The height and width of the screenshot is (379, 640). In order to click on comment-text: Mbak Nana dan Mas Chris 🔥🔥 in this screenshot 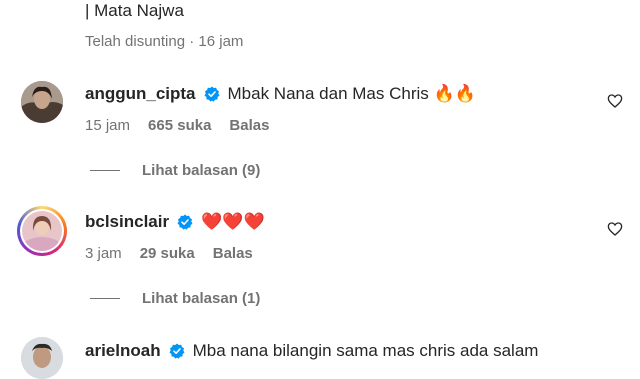, I will do `click(351, 93)`.